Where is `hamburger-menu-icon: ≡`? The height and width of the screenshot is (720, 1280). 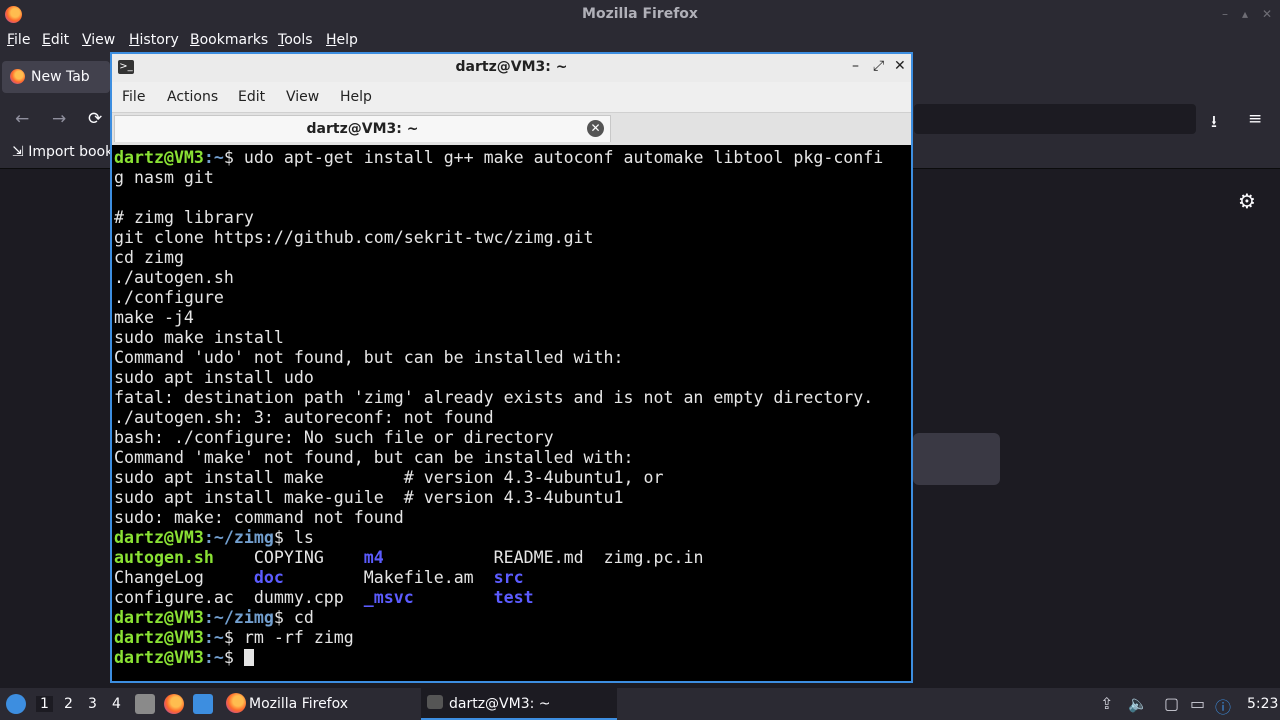 hamburger-menu-icon: ≡ is located at coordinates (1255, 119).